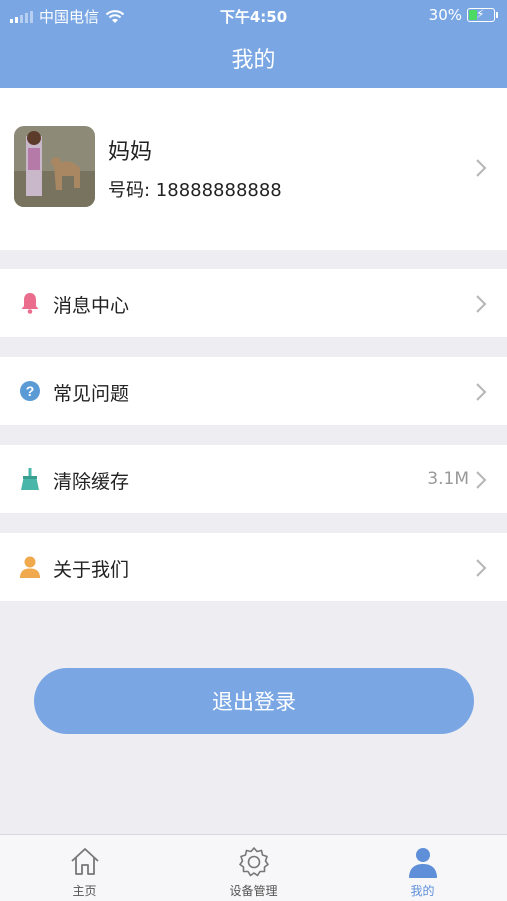  What do you see at coordinates (422, 891) in the screenshot?
I see `tab-label-mine: 我的` at bounding box center [422, 891].